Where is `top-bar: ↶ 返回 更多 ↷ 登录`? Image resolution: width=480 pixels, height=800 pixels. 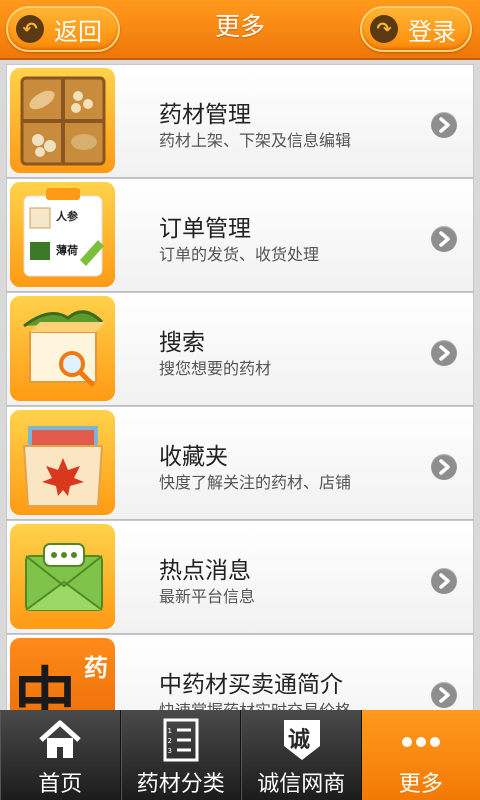
top-bar: ↶ 返回 更多 ↷ 登录 is located at coordinates (240, 30).